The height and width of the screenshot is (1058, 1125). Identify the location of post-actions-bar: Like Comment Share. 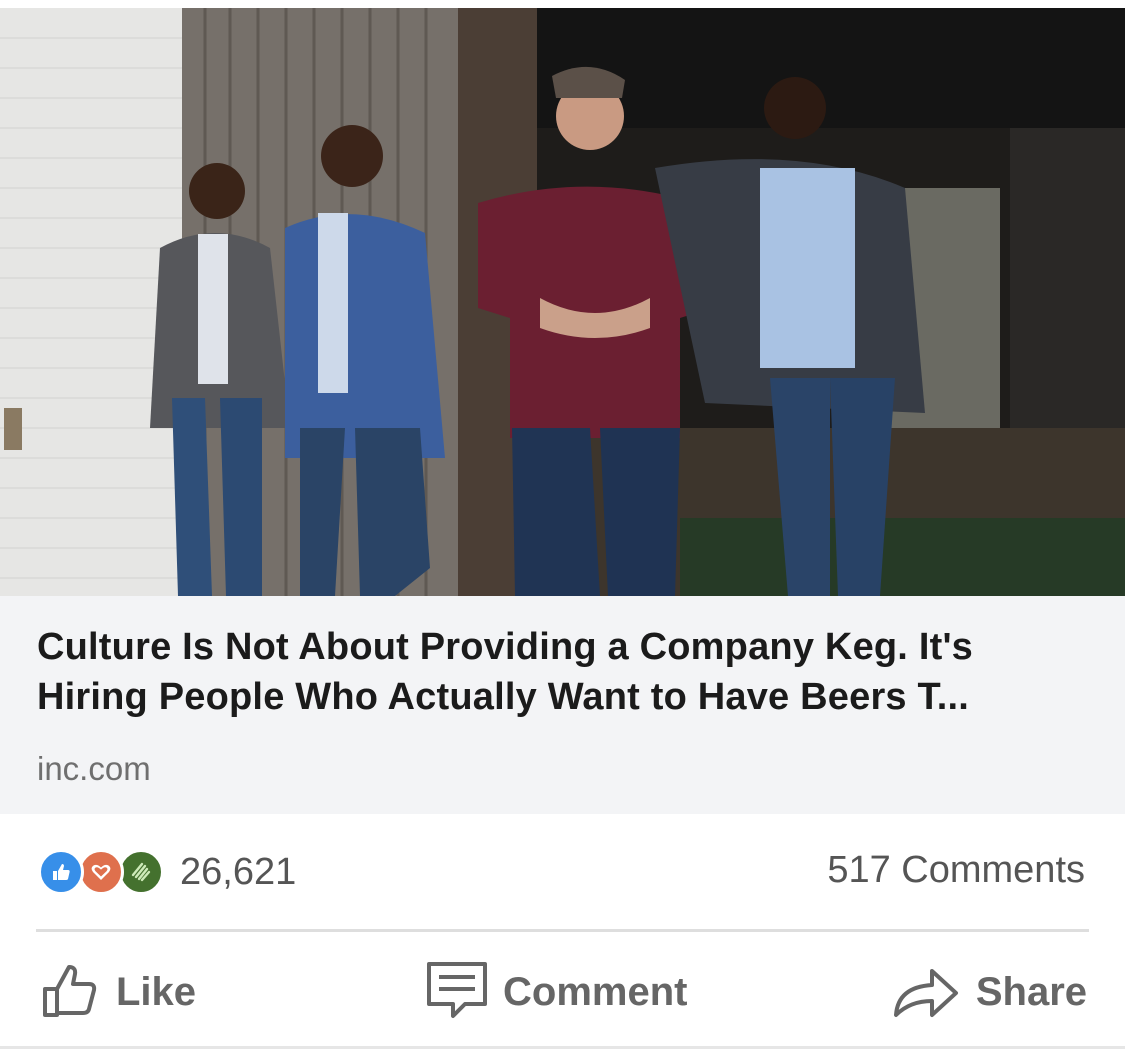
(562, 989).